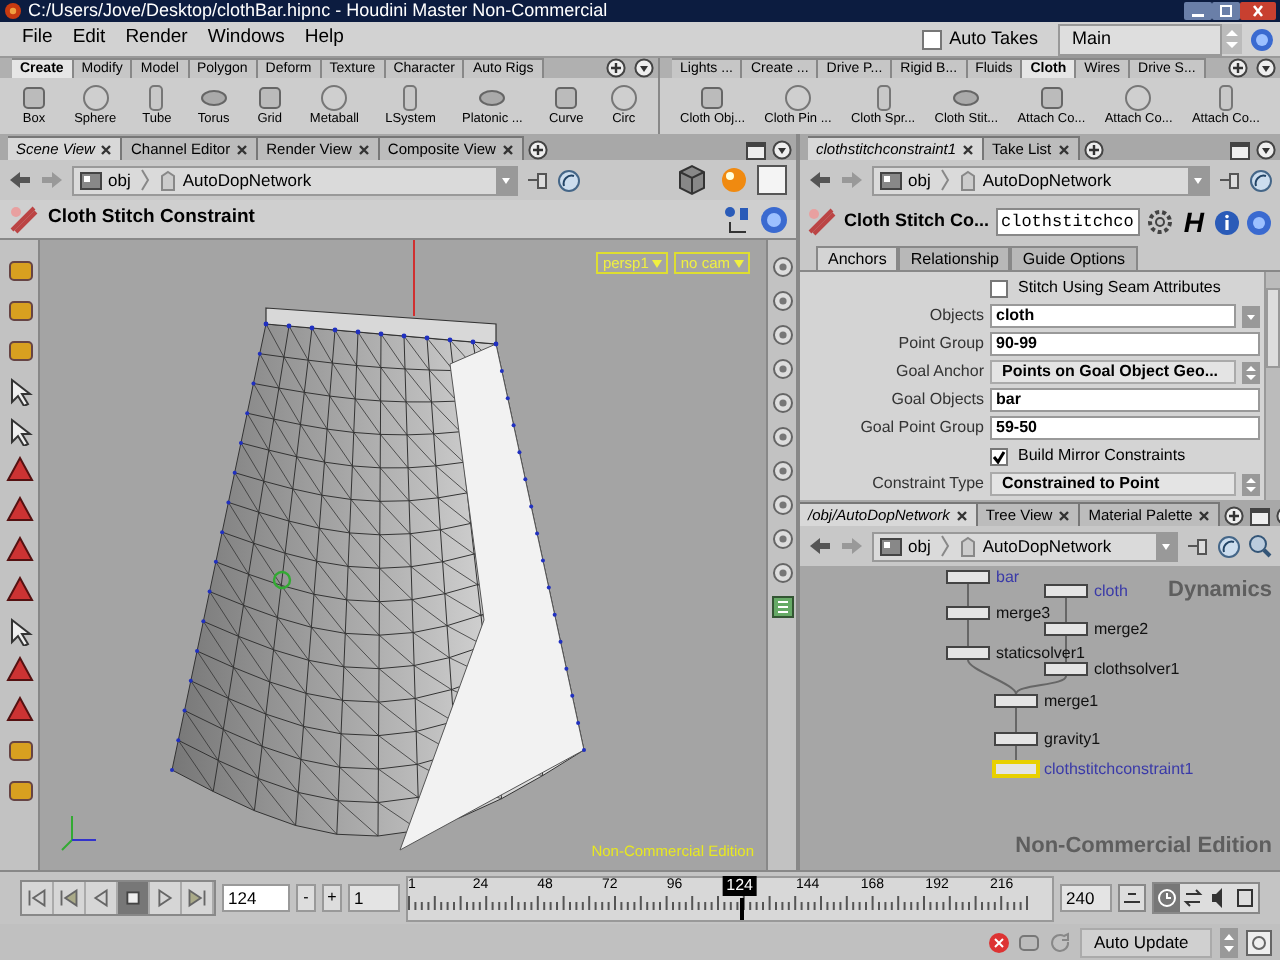  What do you see at coordinates (999, 942) in the screenshot?
I see `stop-sign-icon` at bounding box center [999, 942].